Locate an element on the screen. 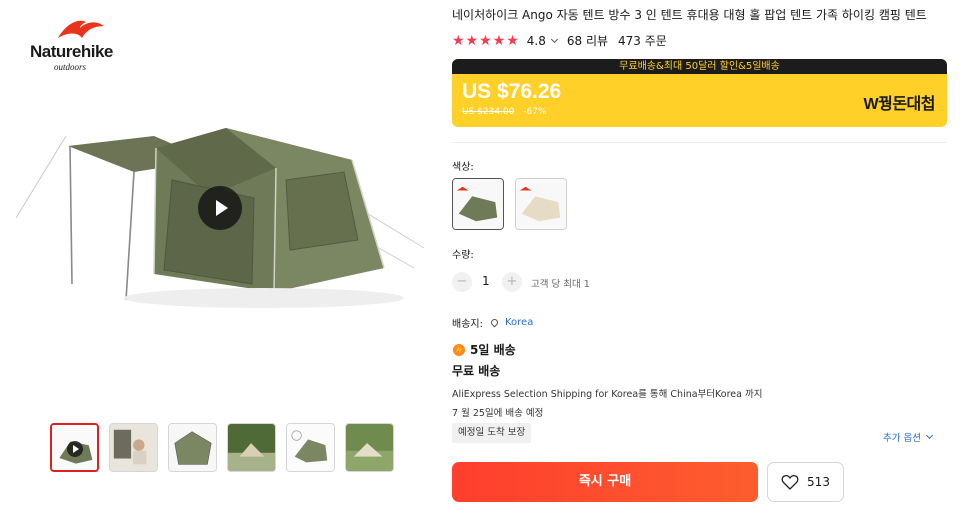  price-discount-row: US $234.00 -67% is located at coordinates (504, 112).